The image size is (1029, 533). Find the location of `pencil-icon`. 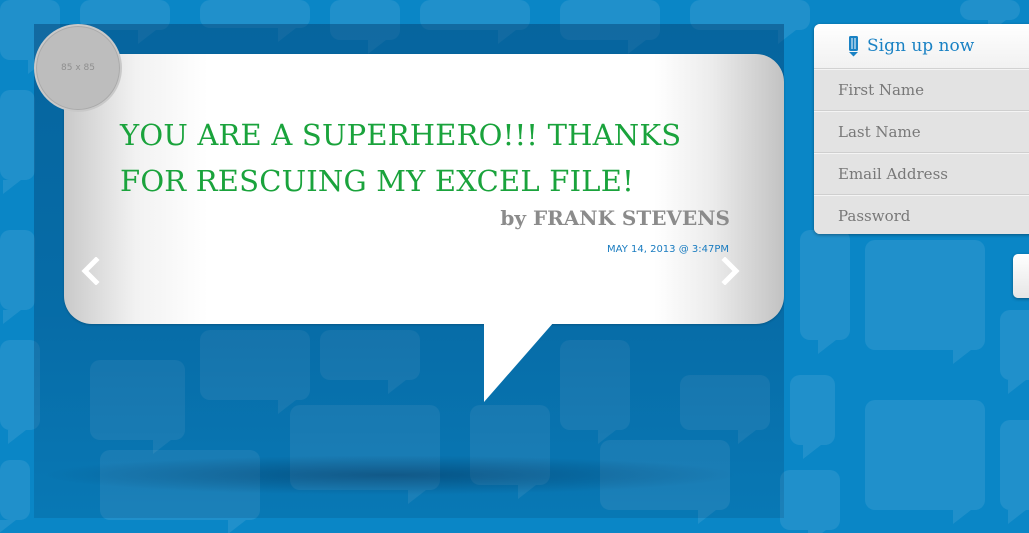

pencil-icon is located at coordinates (853, 46).